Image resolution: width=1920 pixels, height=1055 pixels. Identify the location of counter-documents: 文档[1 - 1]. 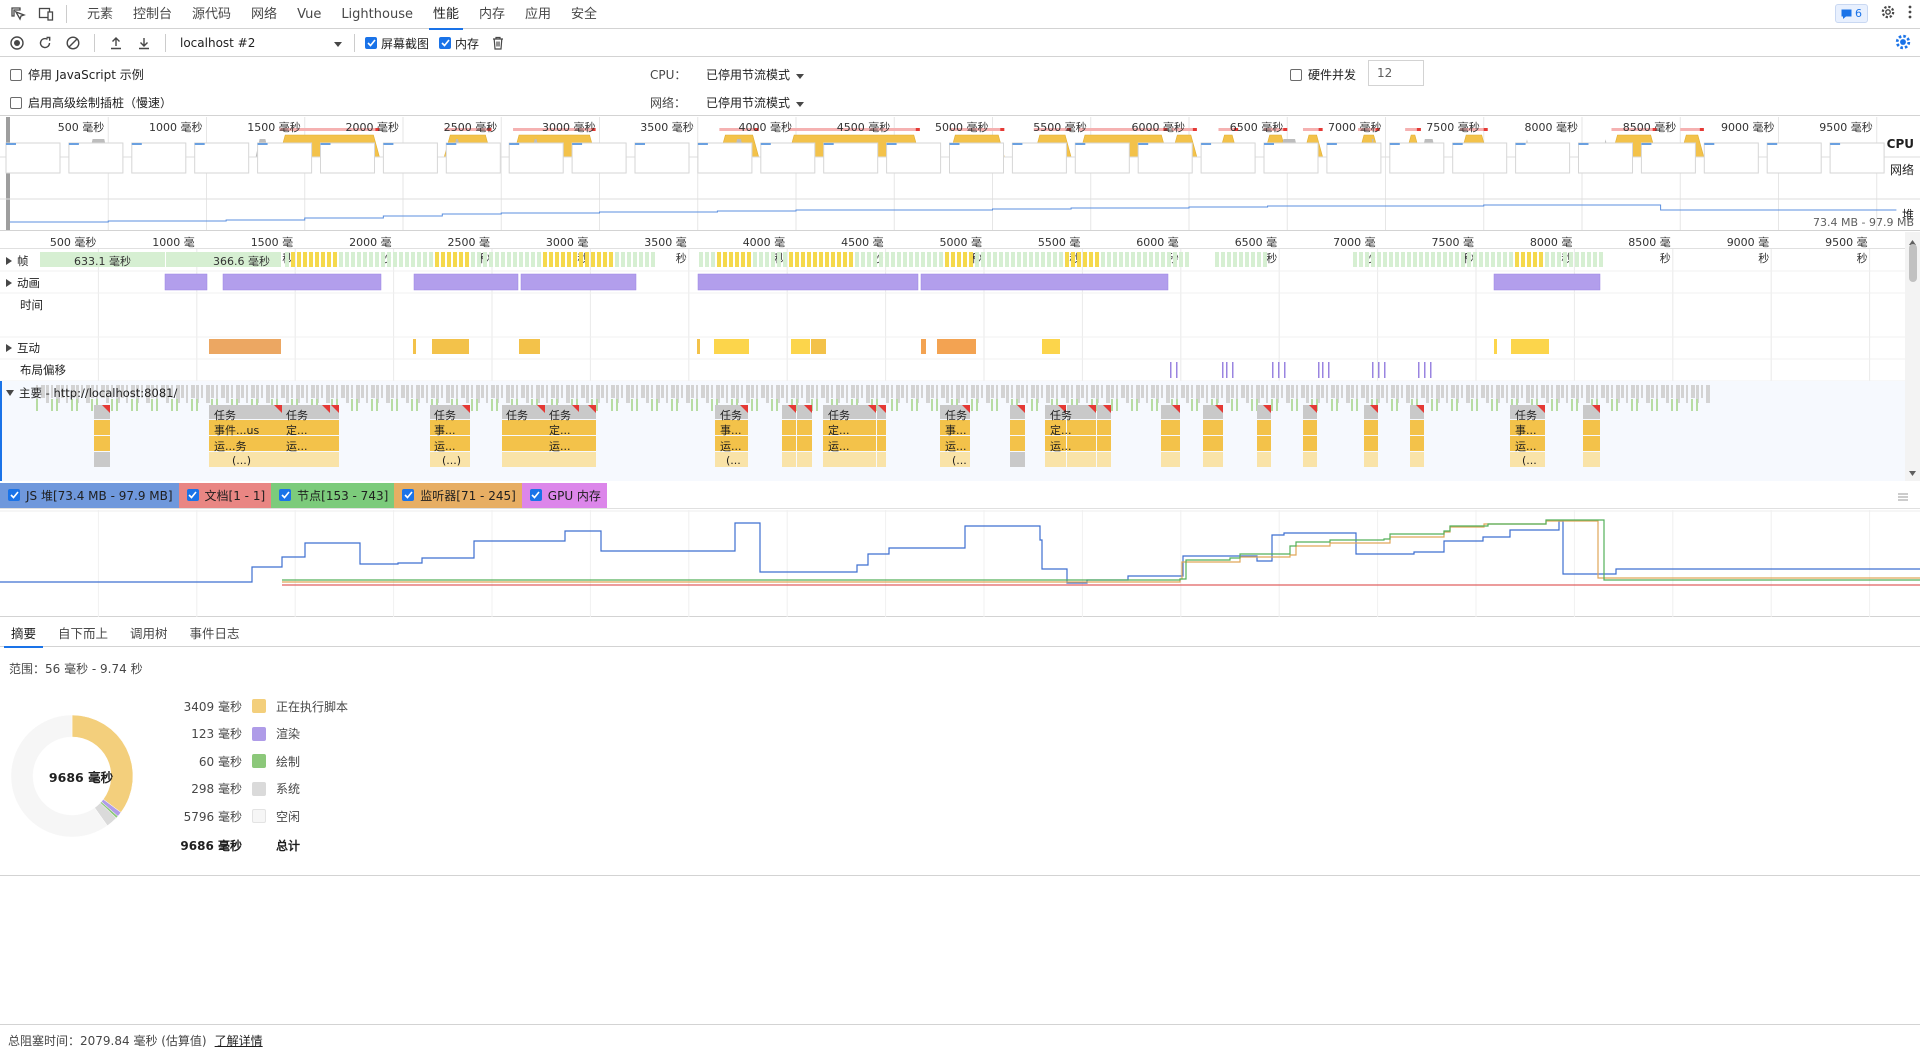
(225, 495).